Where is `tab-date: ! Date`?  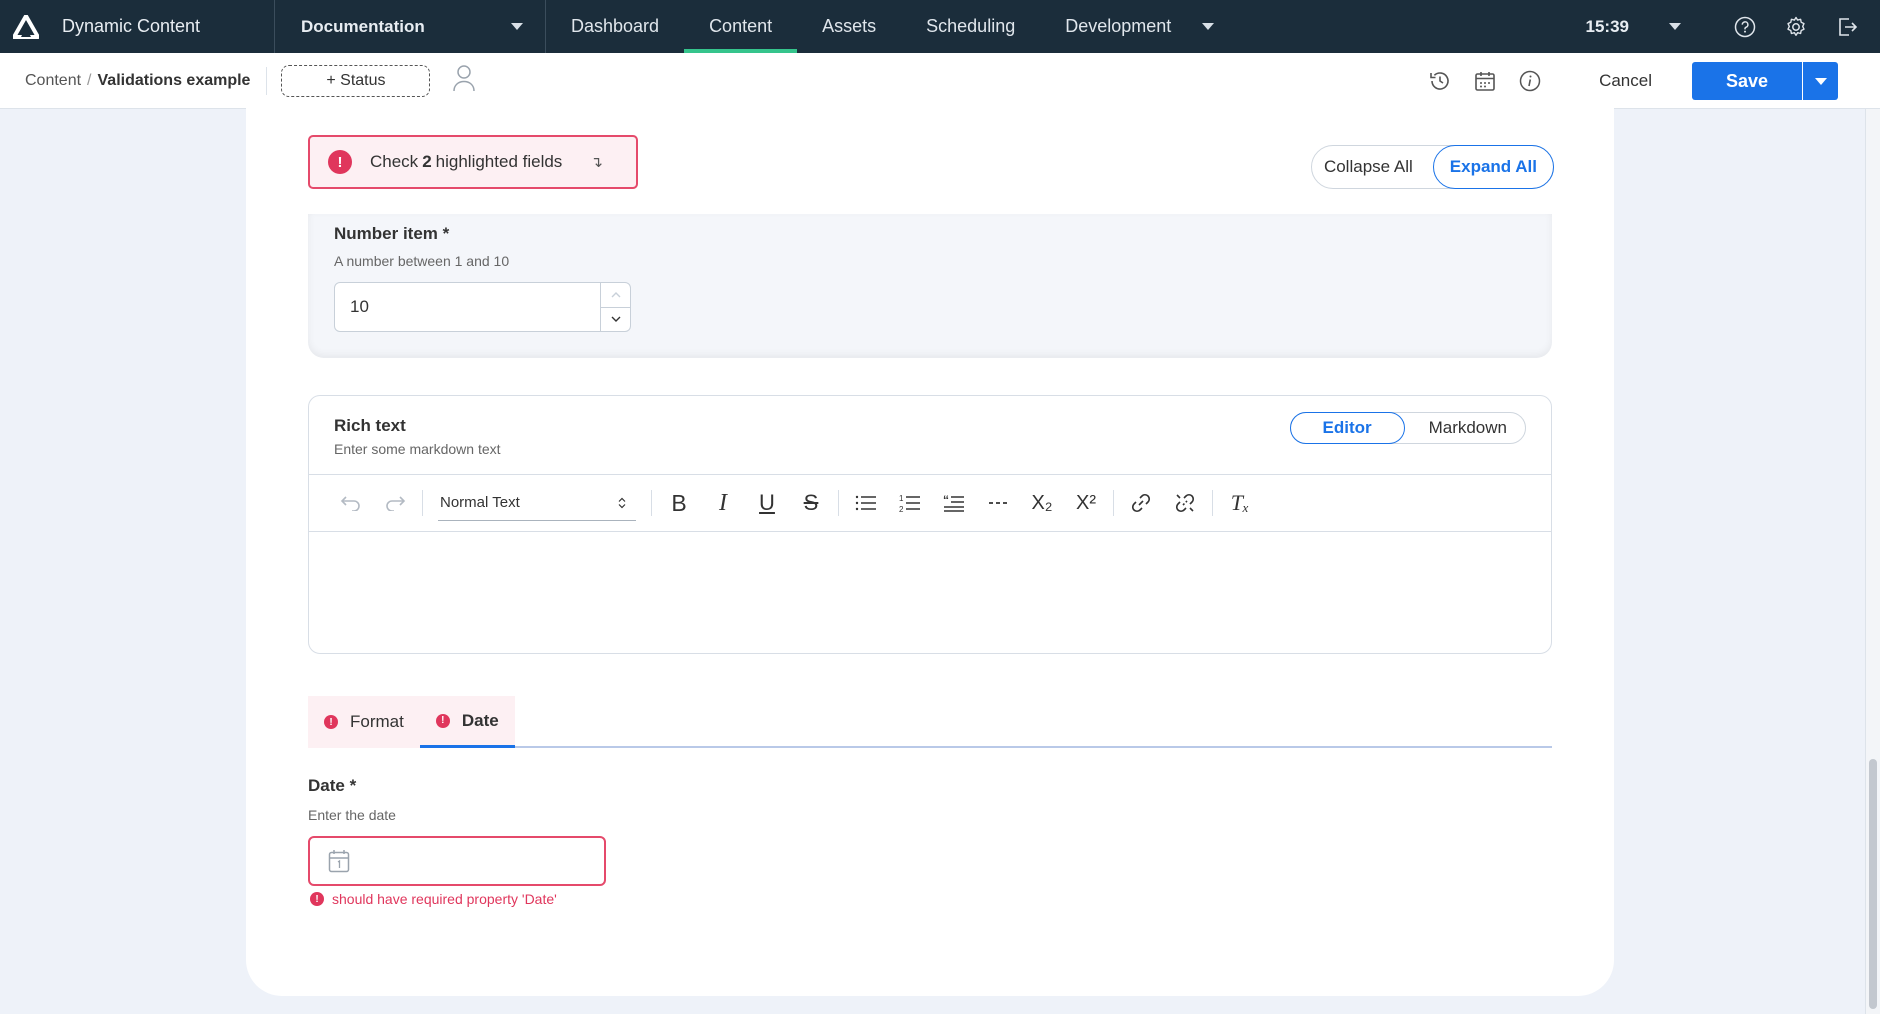 tab-date: ! Date is located at coordinates (467, 722).